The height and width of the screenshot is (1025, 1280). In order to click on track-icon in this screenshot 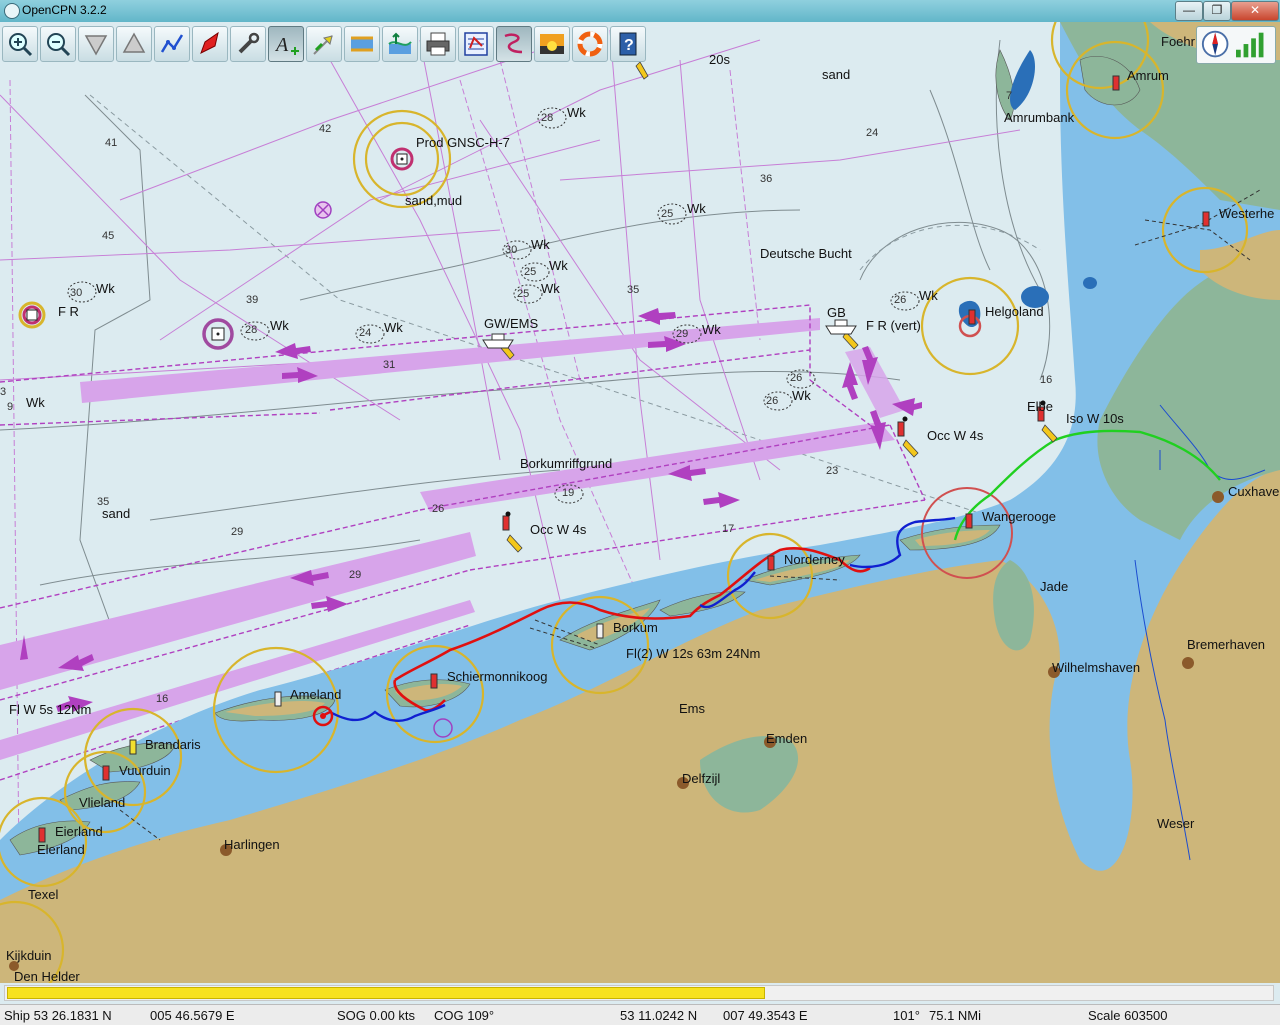, I will do `click(513, 43)`.